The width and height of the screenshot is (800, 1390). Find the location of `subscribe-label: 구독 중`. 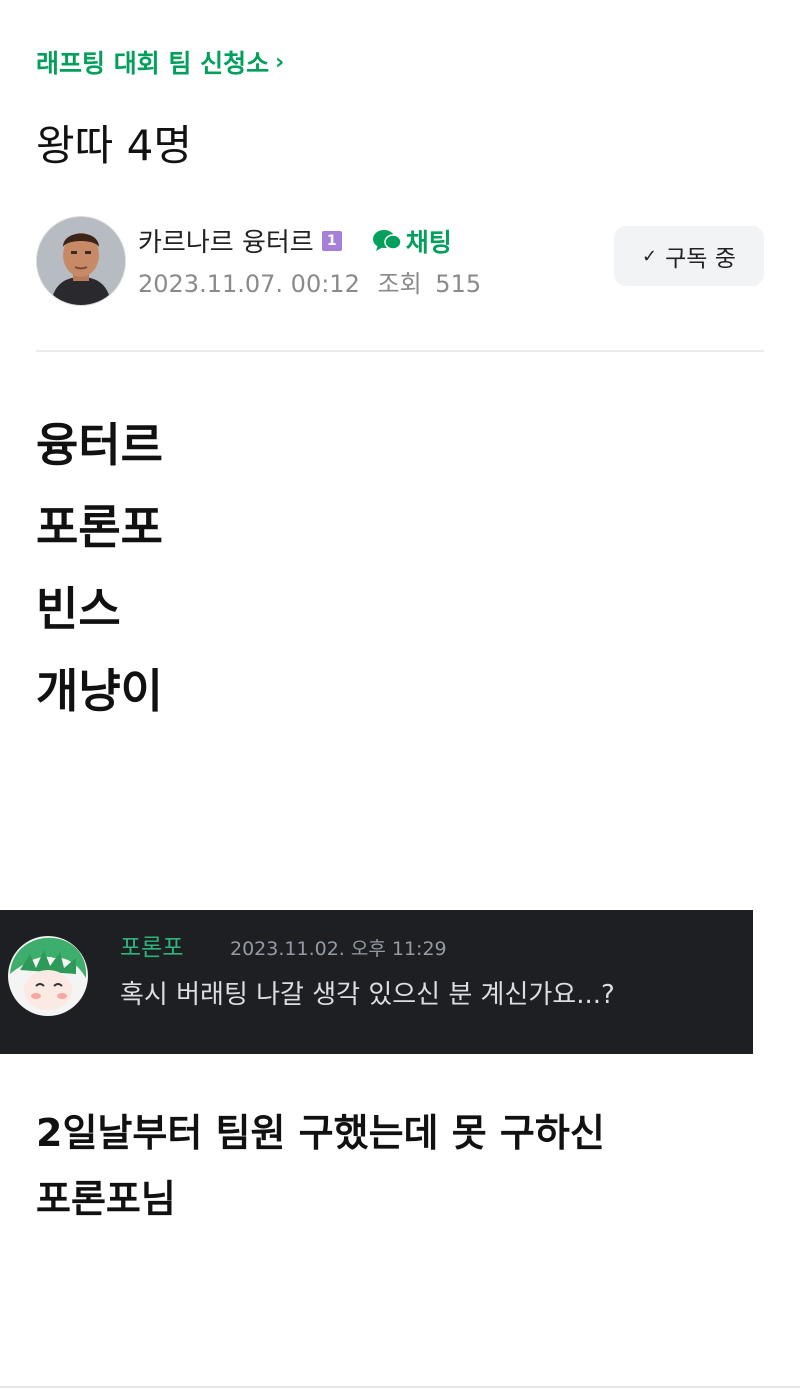

subscribe-label: 구독 중 is located at coordinates (700, 259).